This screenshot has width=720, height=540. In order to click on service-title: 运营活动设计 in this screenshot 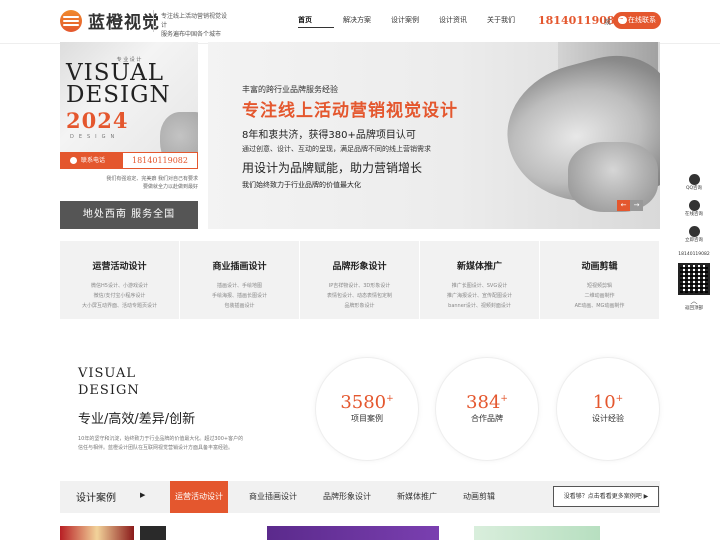, I will do `click(119, 267)`.